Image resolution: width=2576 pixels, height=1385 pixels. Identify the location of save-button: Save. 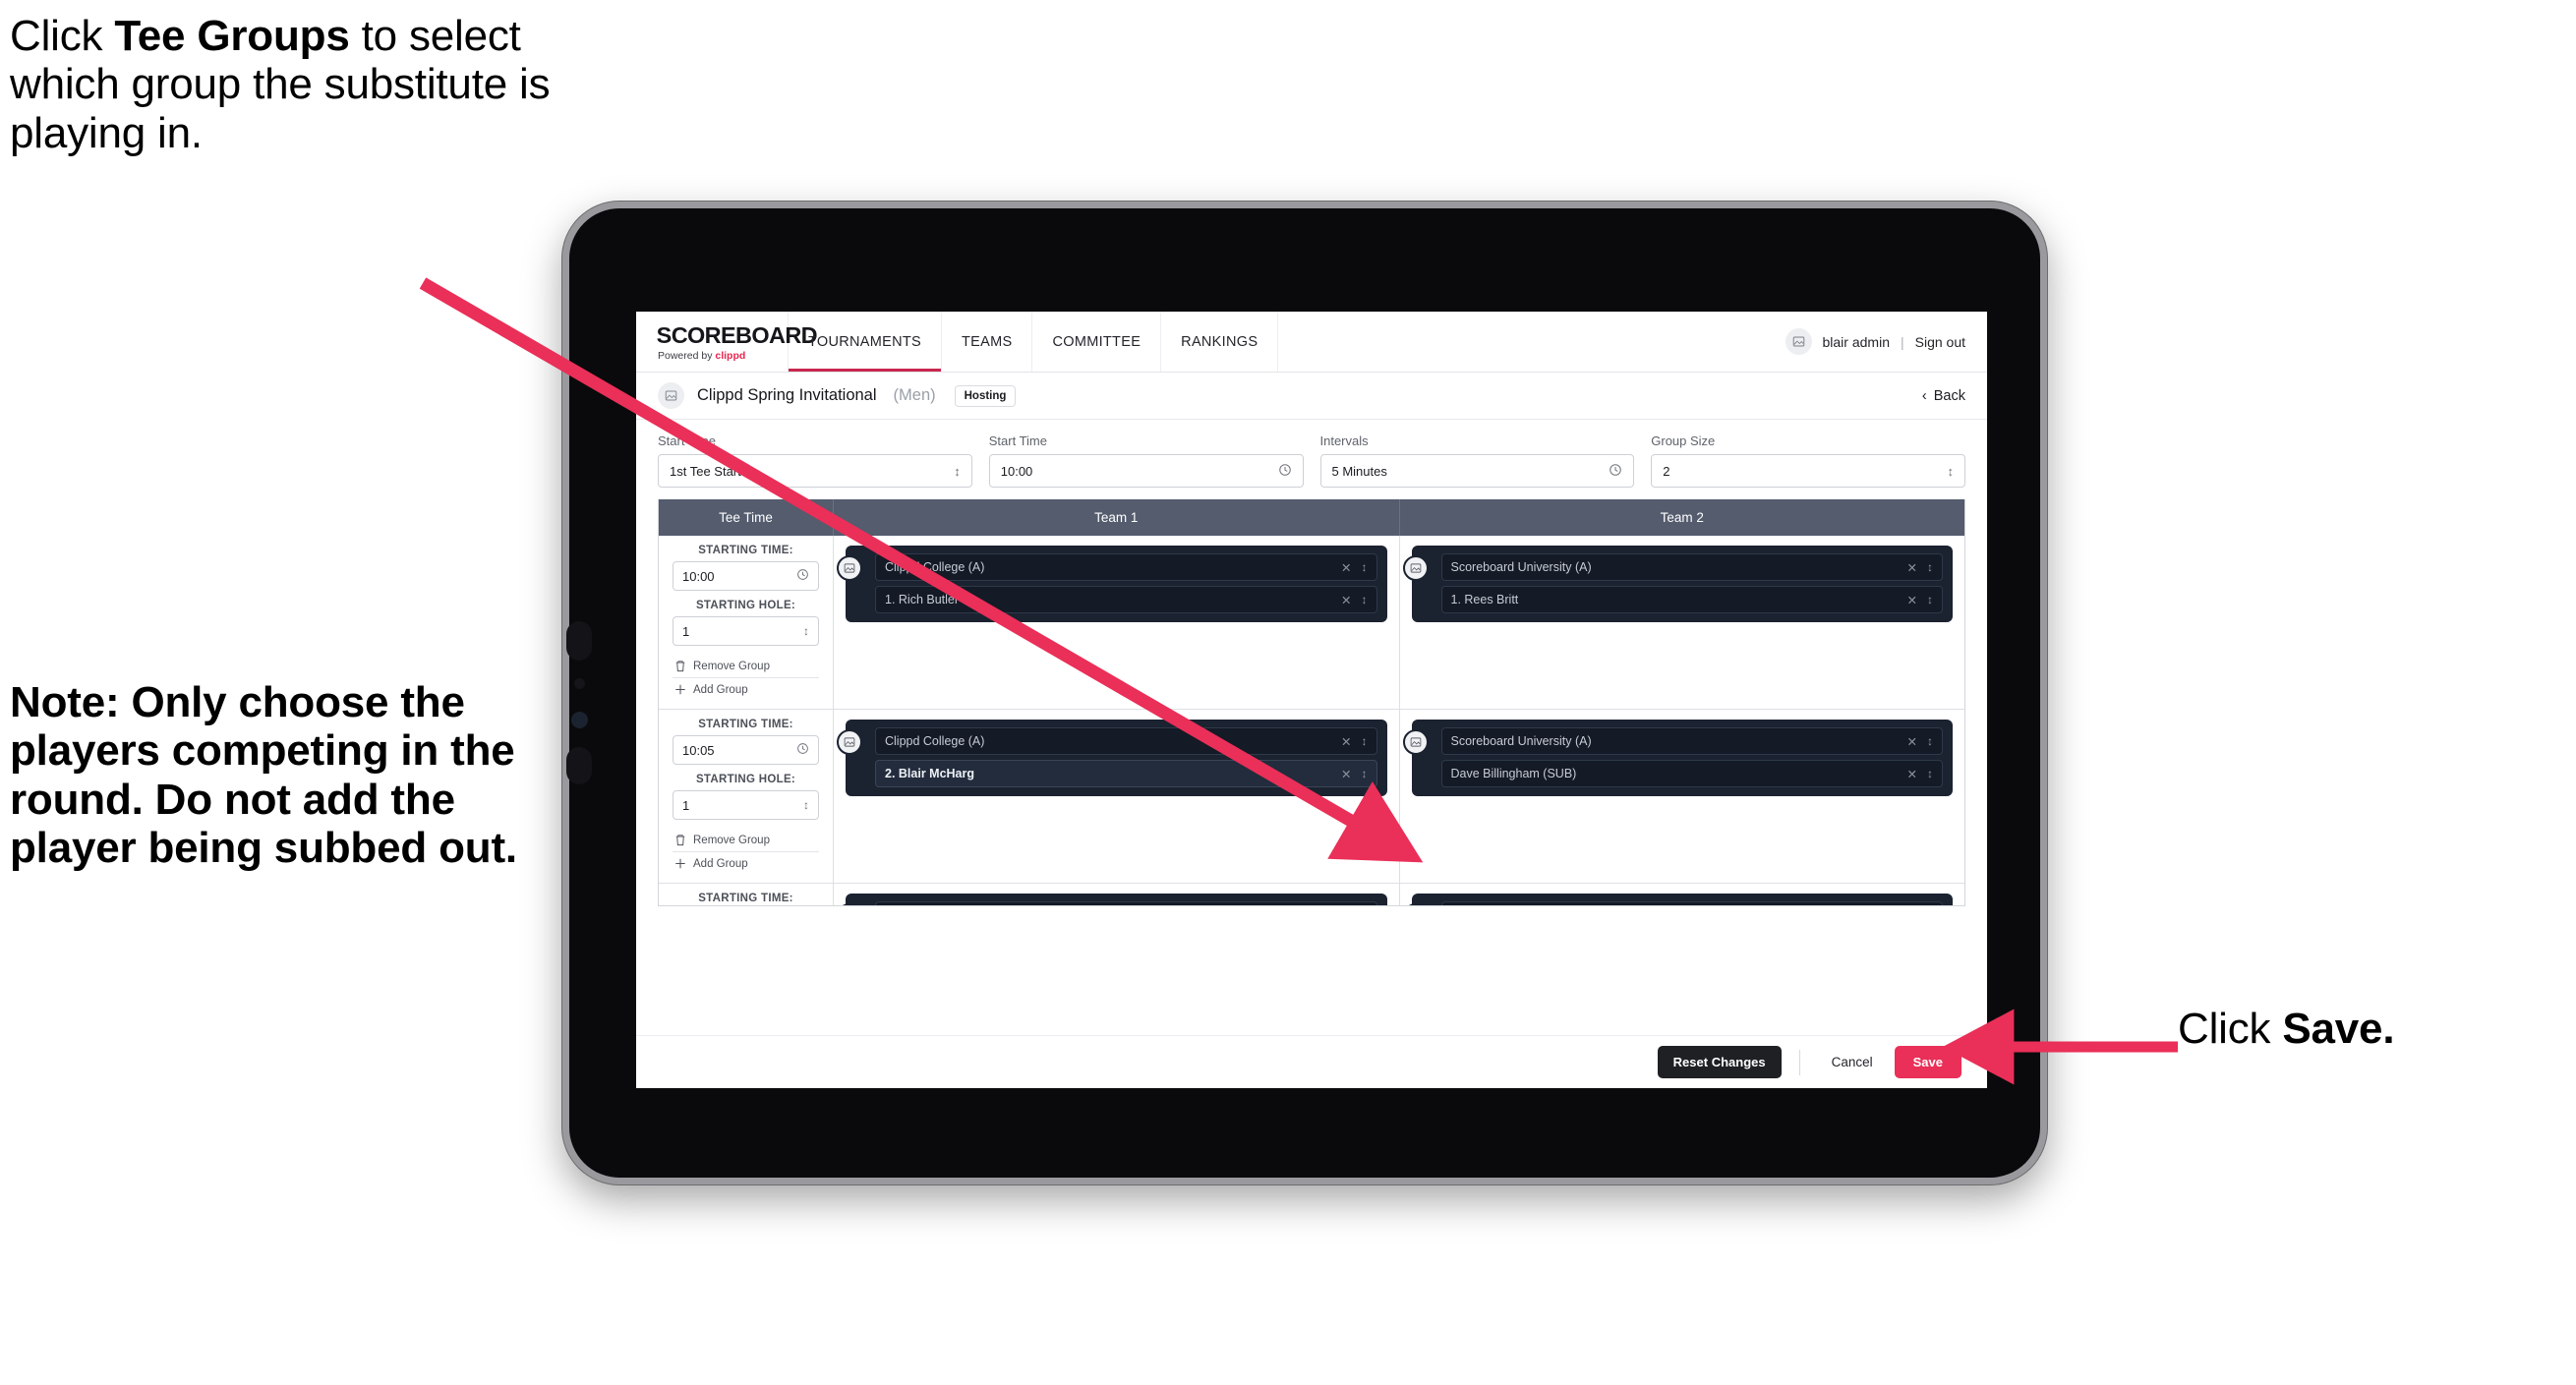
(1927, 1062).